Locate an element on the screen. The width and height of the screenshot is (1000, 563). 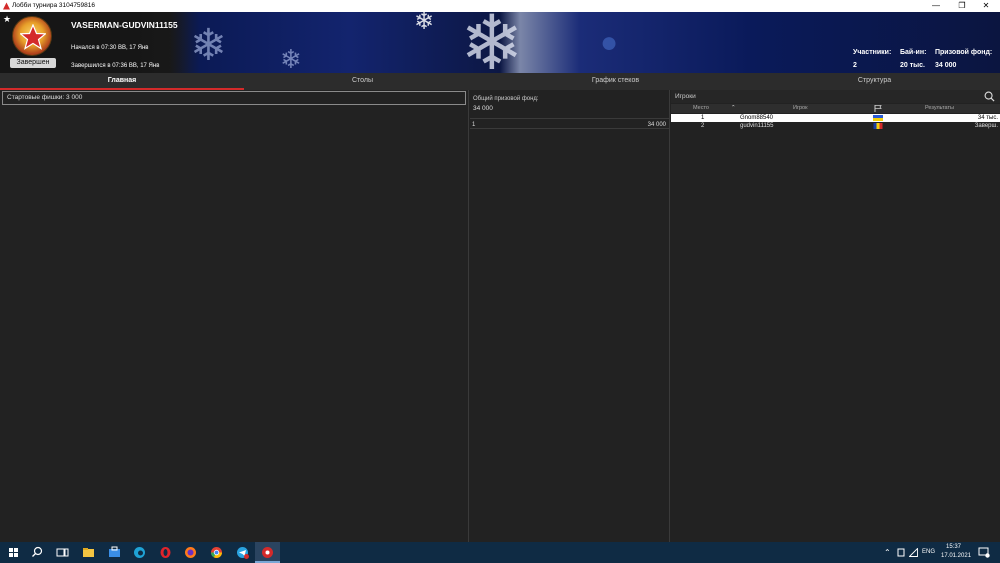
notification-icon is located at coordinates (984, 552).